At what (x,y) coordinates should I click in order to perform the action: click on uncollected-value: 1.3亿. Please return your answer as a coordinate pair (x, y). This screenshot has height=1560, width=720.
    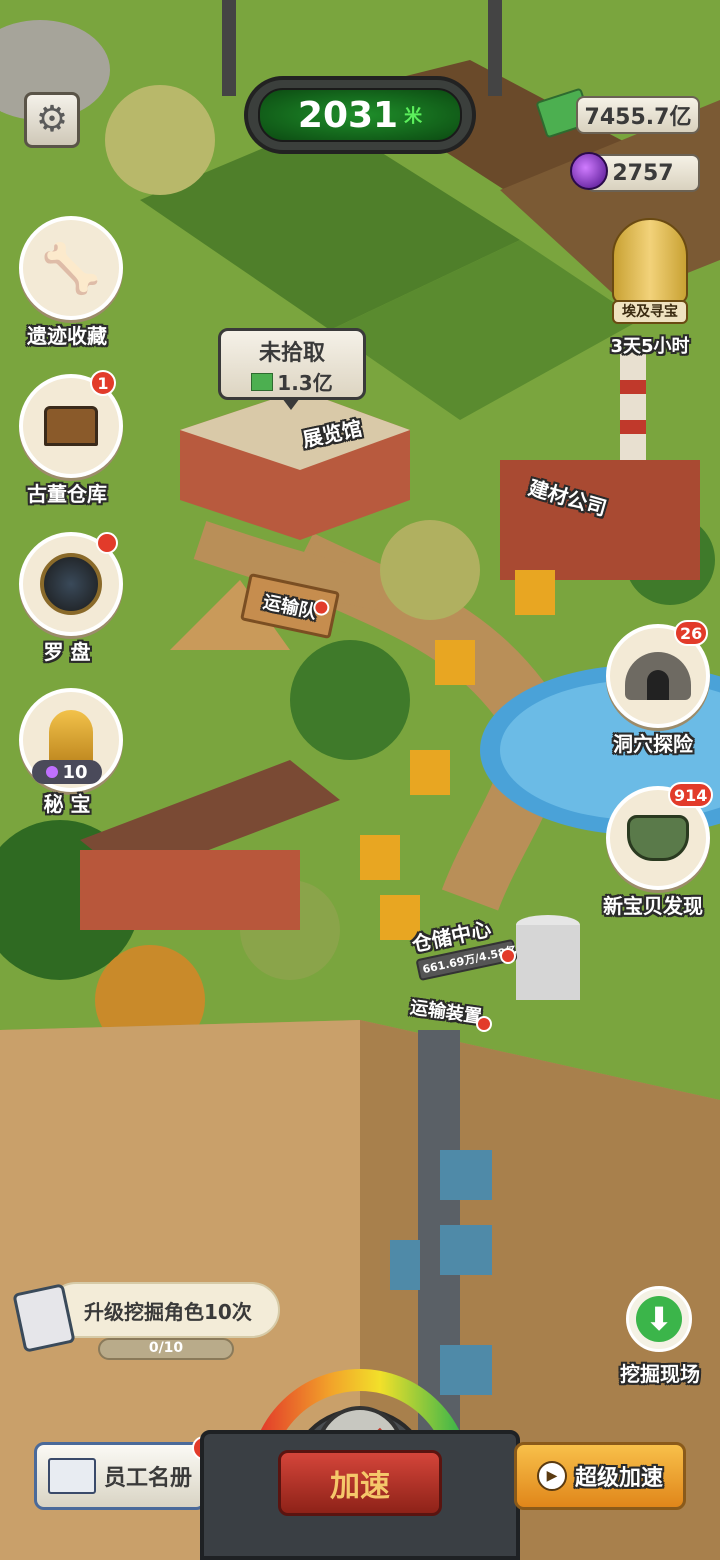
    Looking at the image, I should click on (305, 383).